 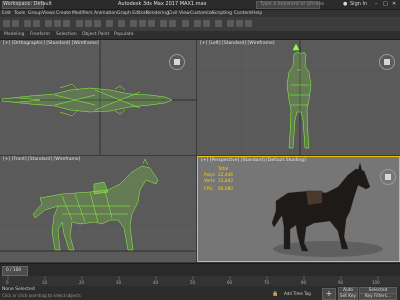 I want to click on track-tick-label: 50, so click(x=193, y=282).